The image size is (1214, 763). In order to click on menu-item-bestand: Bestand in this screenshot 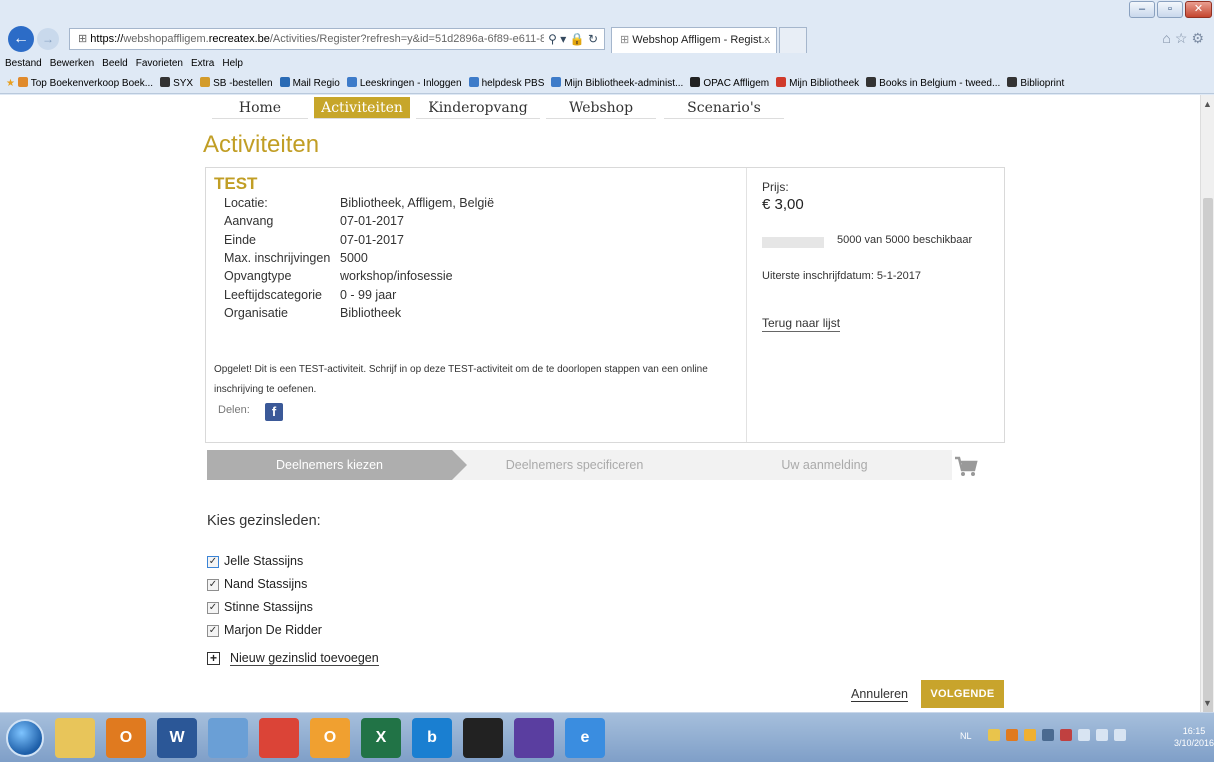, I will do `click(23, 63)`.